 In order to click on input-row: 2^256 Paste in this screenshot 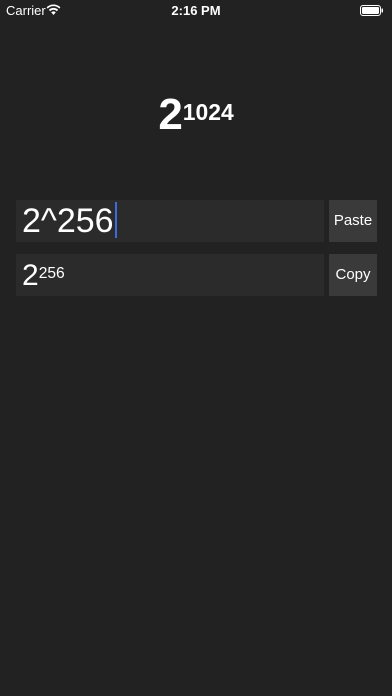, I will do `click(196, 221)`.